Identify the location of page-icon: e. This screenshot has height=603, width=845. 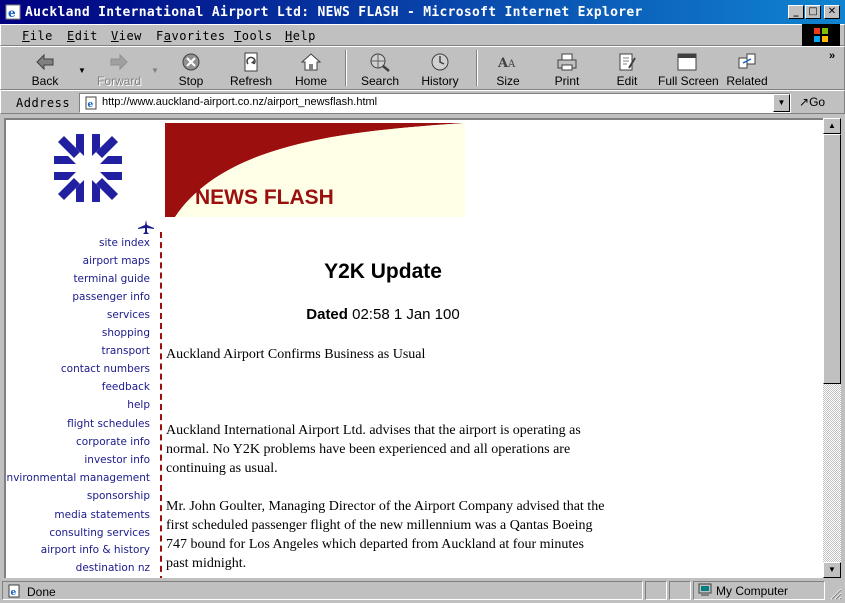
(91, 103).